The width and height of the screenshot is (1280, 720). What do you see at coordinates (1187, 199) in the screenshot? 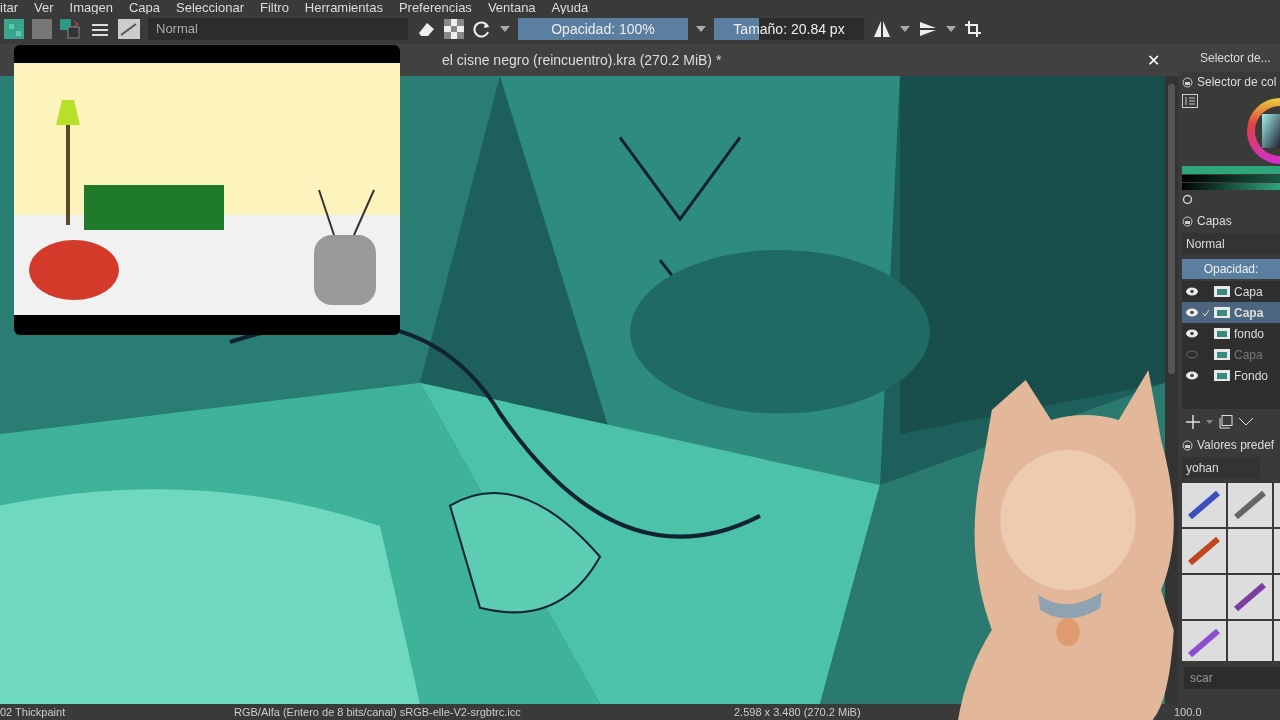
I see `refresh-icon` at bounding box center [1187, 199].